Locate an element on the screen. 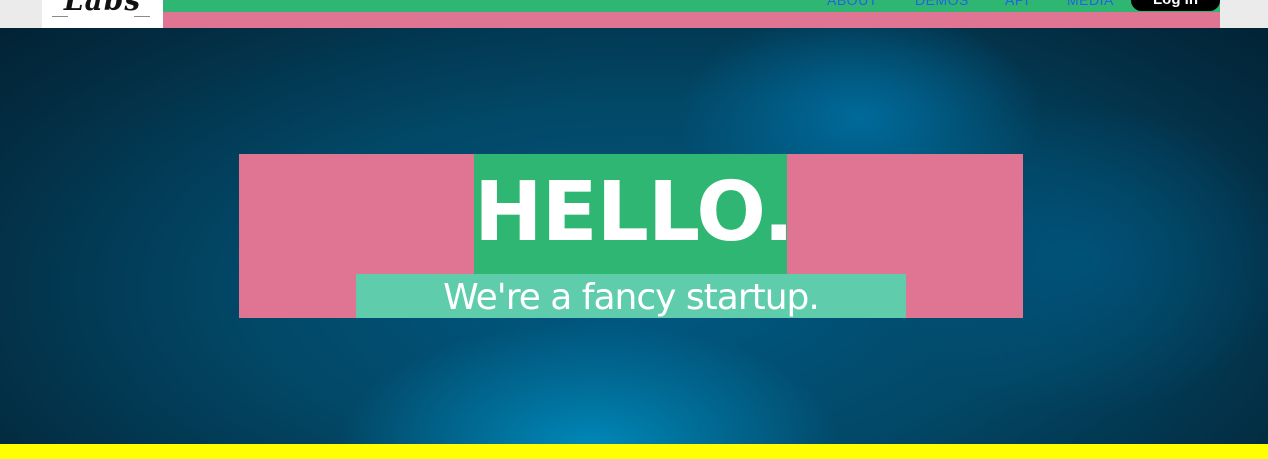  nav-bar is located at coordinates (691, 6).